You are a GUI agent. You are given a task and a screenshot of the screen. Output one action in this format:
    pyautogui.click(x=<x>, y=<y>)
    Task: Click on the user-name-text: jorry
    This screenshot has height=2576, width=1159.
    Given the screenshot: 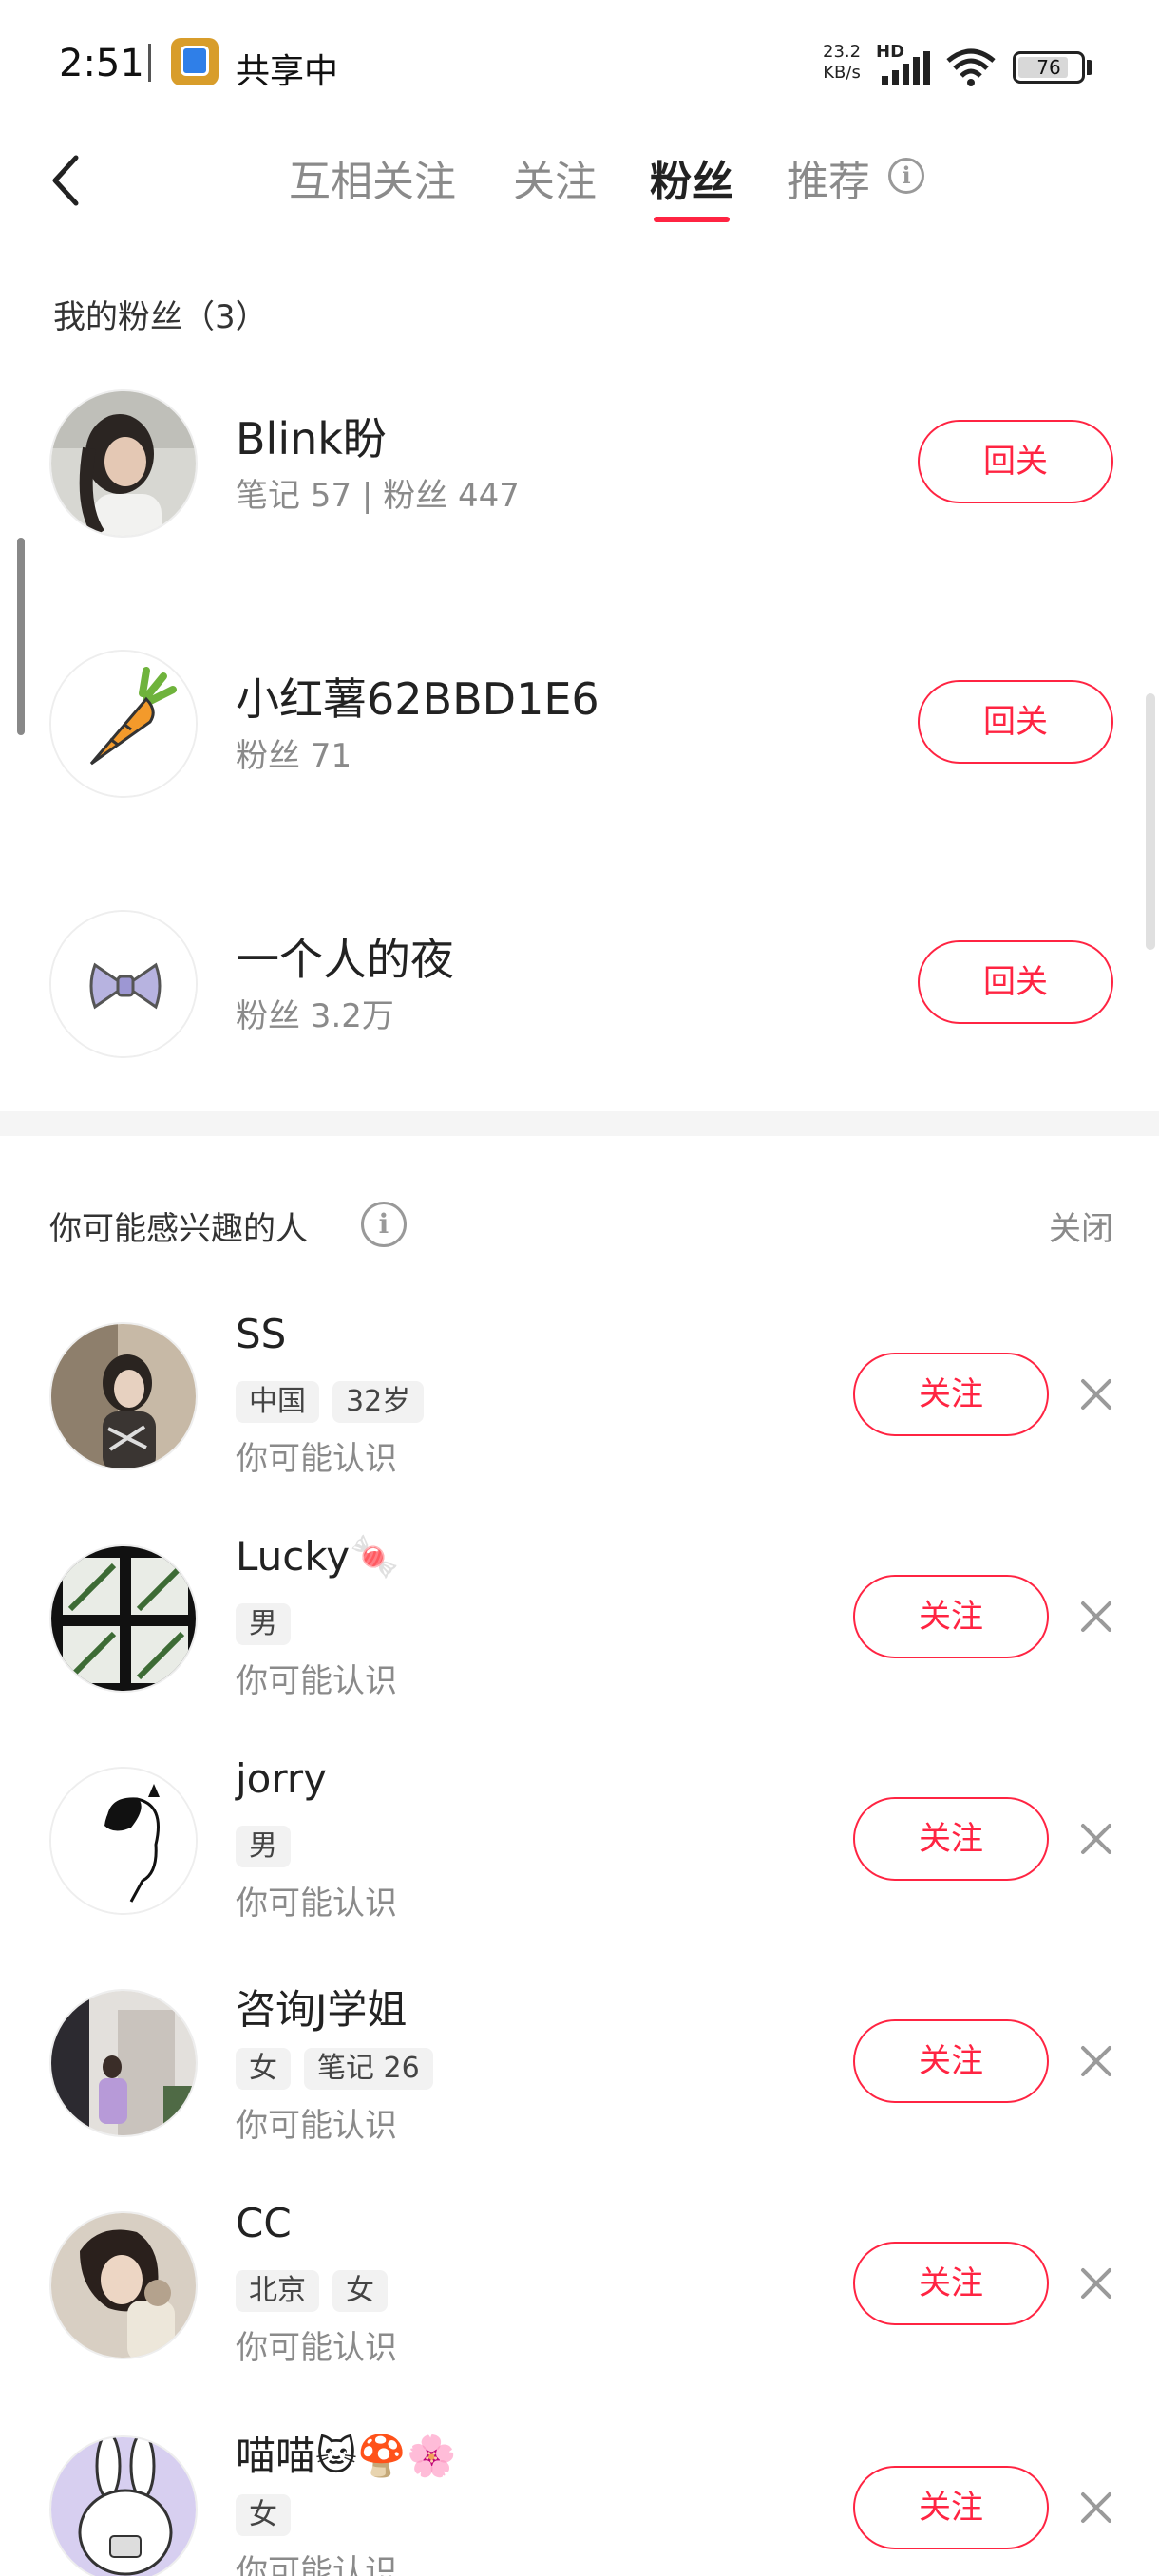 What is the action you would take?
    pyautogui.click(x=282, y=1778)
    